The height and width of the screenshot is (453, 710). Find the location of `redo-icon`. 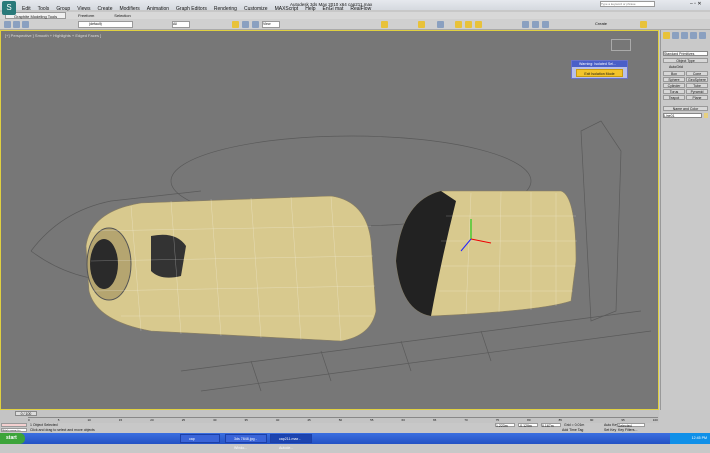

redo-icon is located at coordinates (16, 24).